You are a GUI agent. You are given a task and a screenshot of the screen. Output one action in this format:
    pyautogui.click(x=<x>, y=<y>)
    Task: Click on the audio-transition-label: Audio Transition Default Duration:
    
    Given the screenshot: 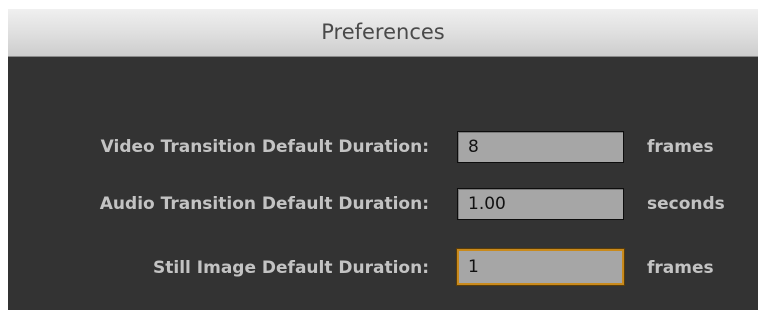 What is the action you would take?
    pyautogui.click(x=264, y=204)
    